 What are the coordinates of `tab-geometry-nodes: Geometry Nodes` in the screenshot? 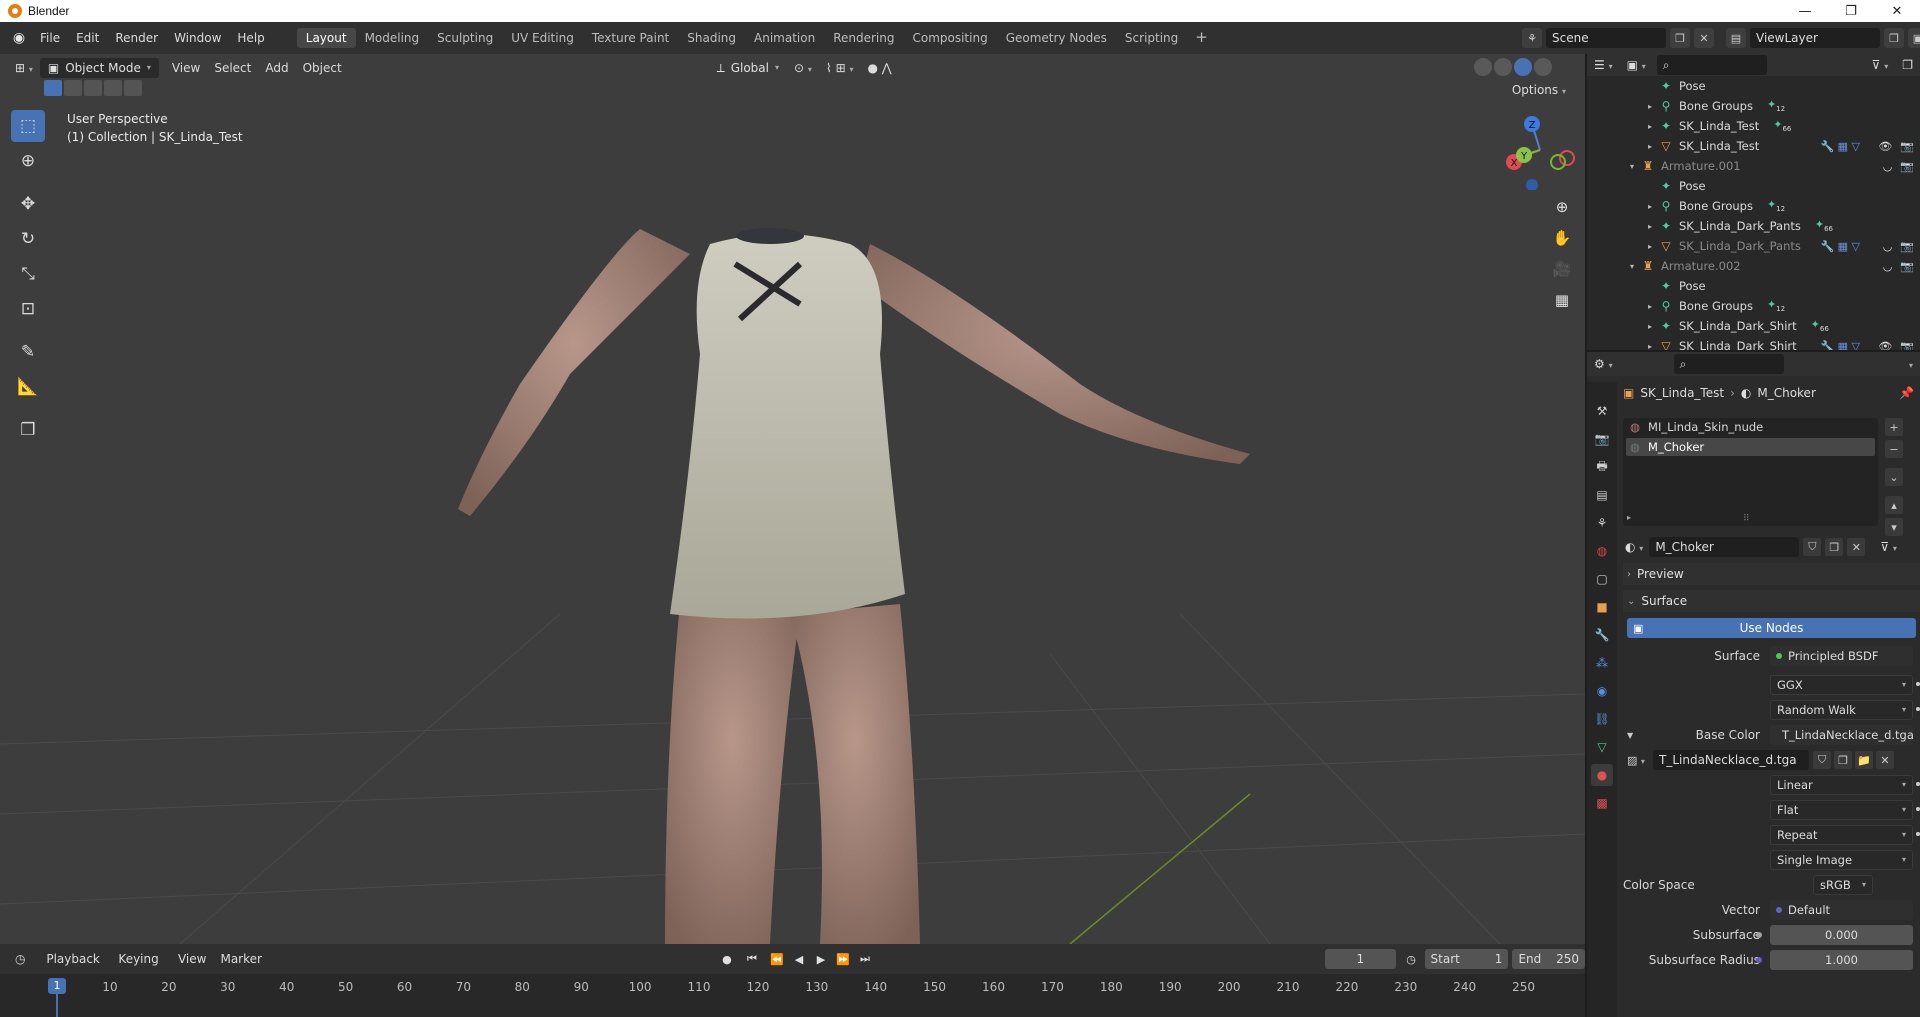 It's located at (1056, 38).